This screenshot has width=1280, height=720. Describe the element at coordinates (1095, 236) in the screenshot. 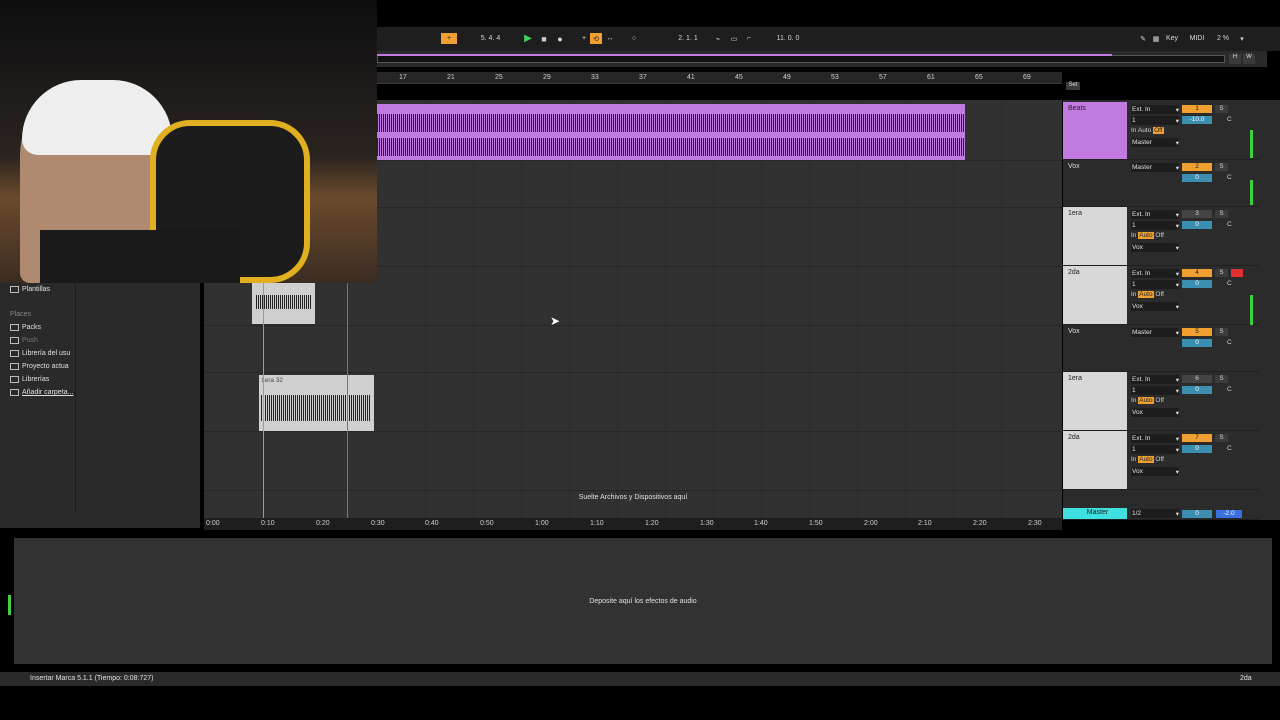

I see `track-name: 1era` at that location.